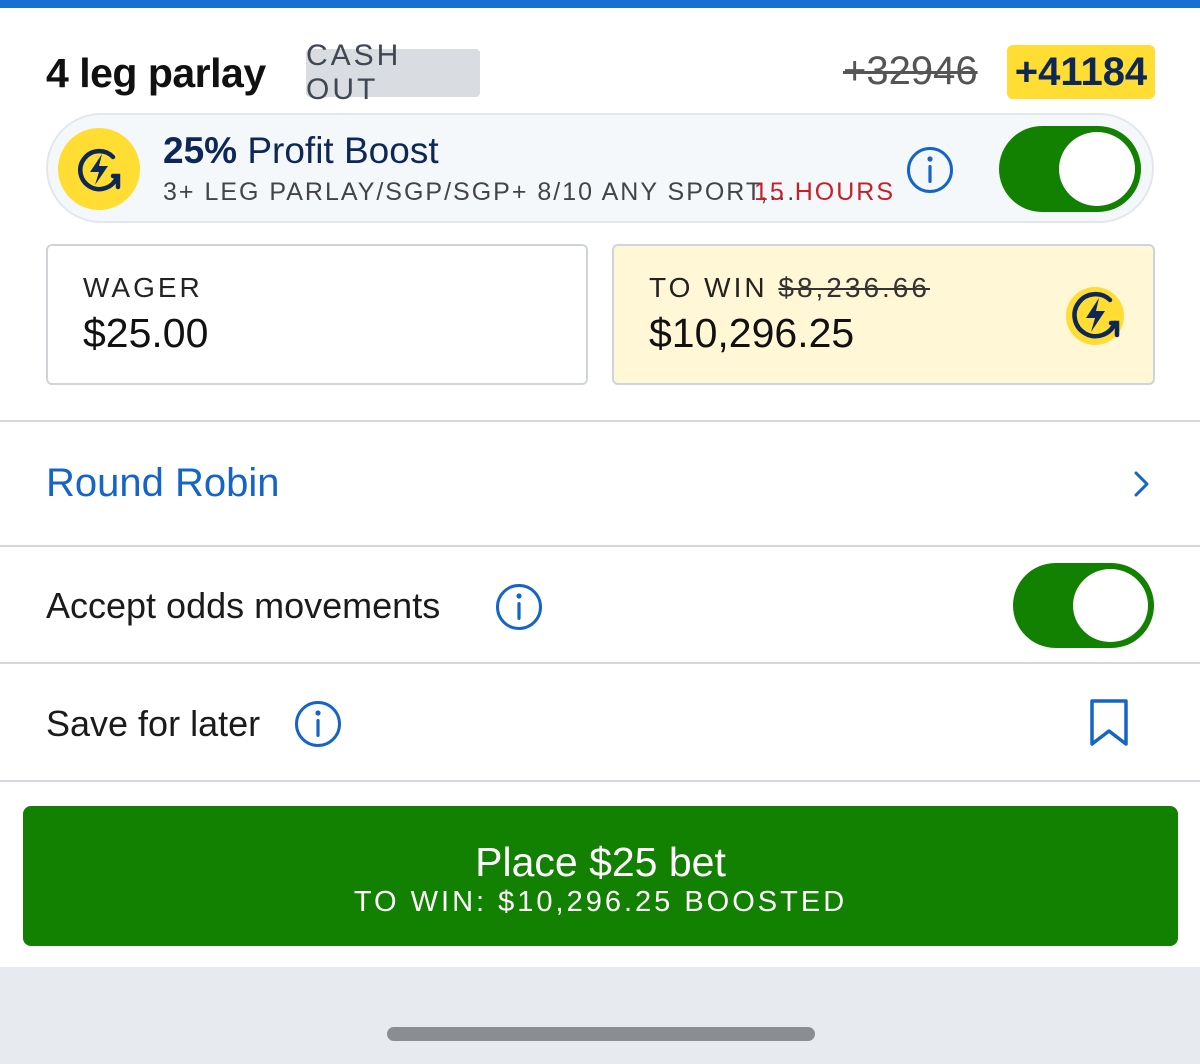 The height and width of the screenshot is (1064, 1200). I want to click on bookmark-icon, so click(1109, 725).